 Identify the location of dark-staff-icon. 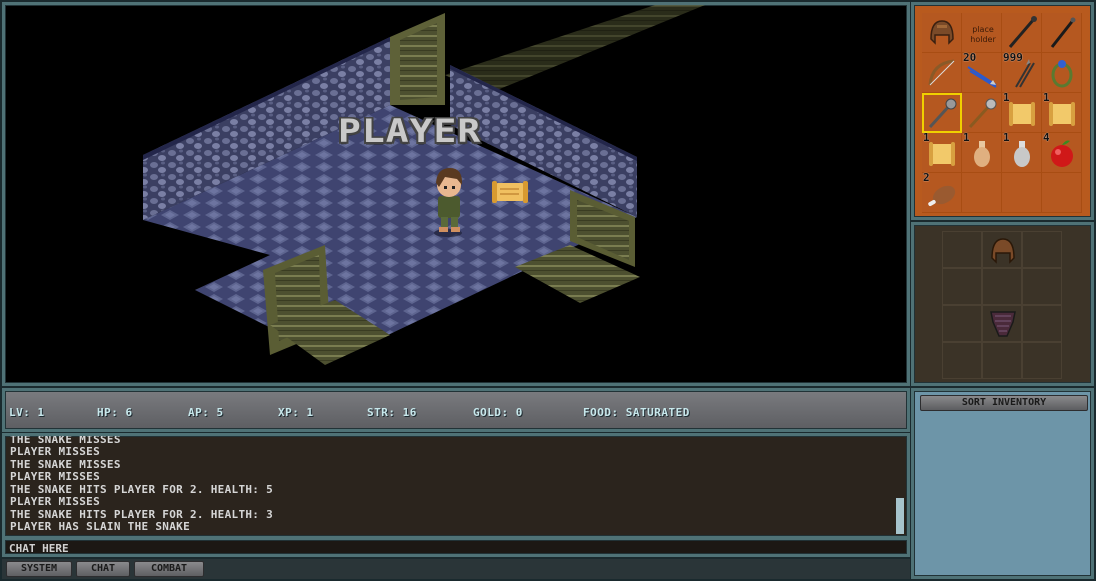
(1022, 32).